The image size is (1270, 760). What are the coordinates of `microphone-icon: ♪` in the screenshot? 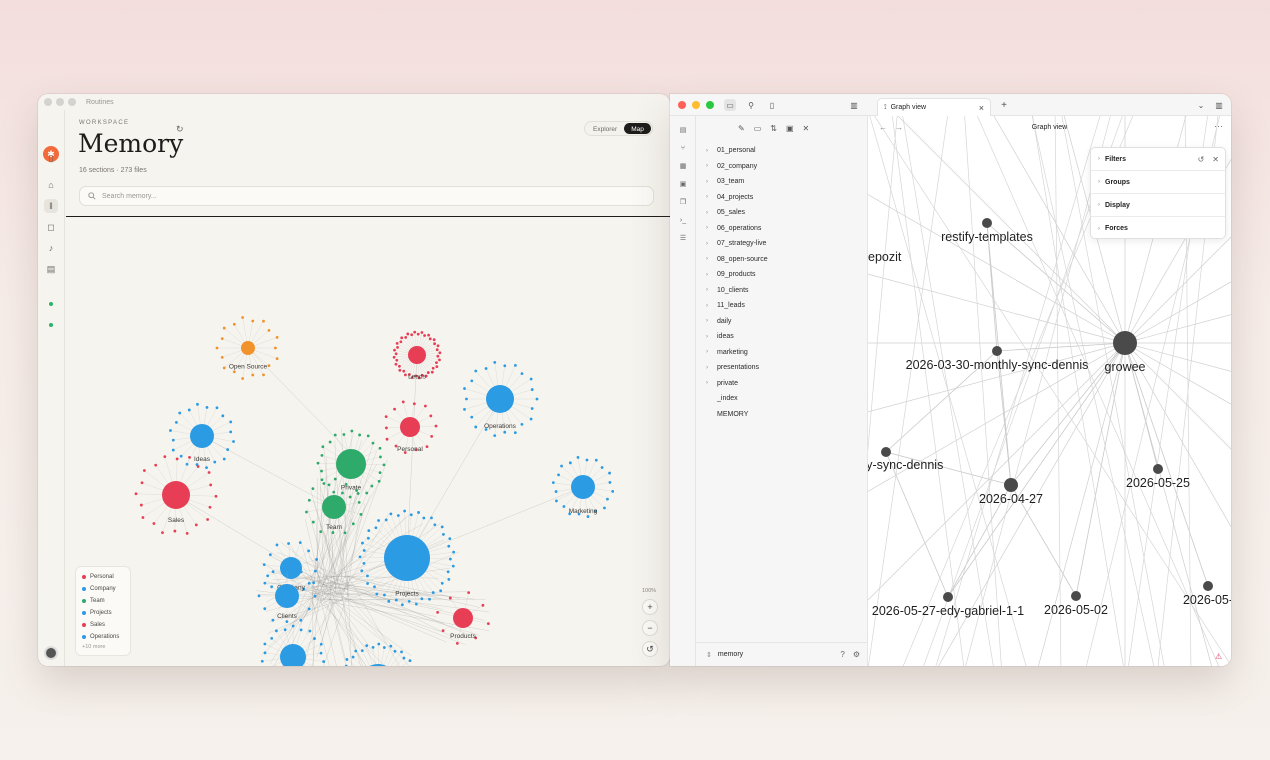 It's located at (51, 248).